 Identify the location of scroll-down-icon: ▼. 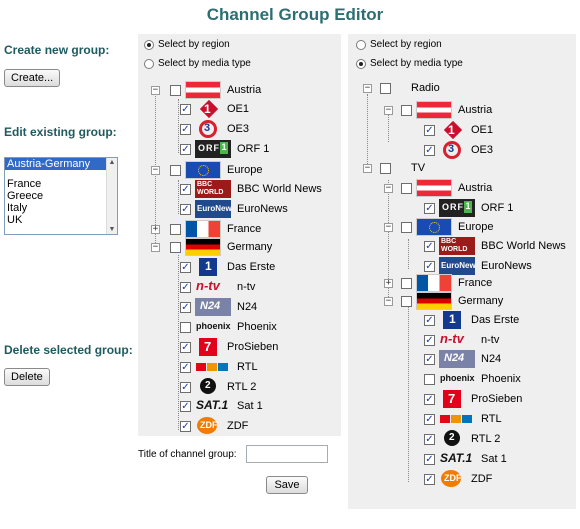
(112, 229).